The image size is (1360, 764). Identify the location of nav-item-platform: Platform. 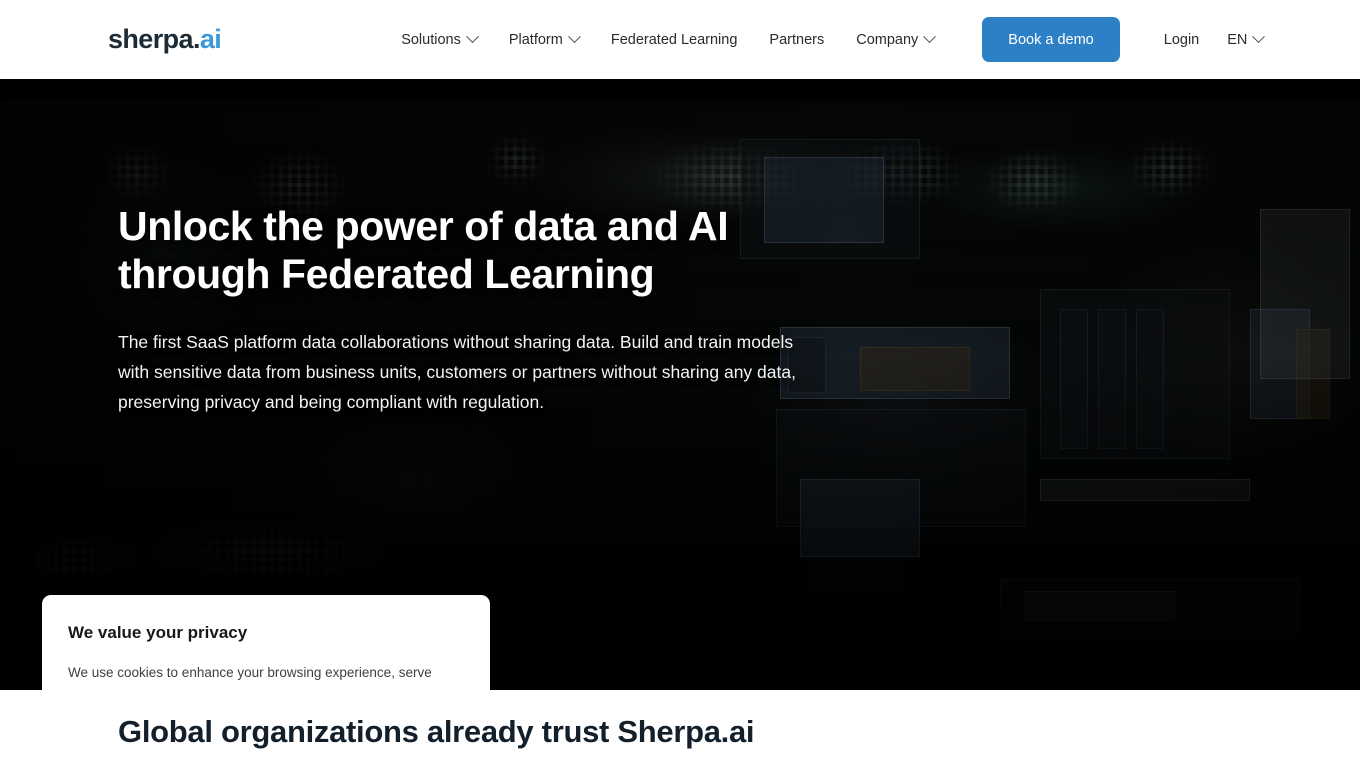
(544, 40).